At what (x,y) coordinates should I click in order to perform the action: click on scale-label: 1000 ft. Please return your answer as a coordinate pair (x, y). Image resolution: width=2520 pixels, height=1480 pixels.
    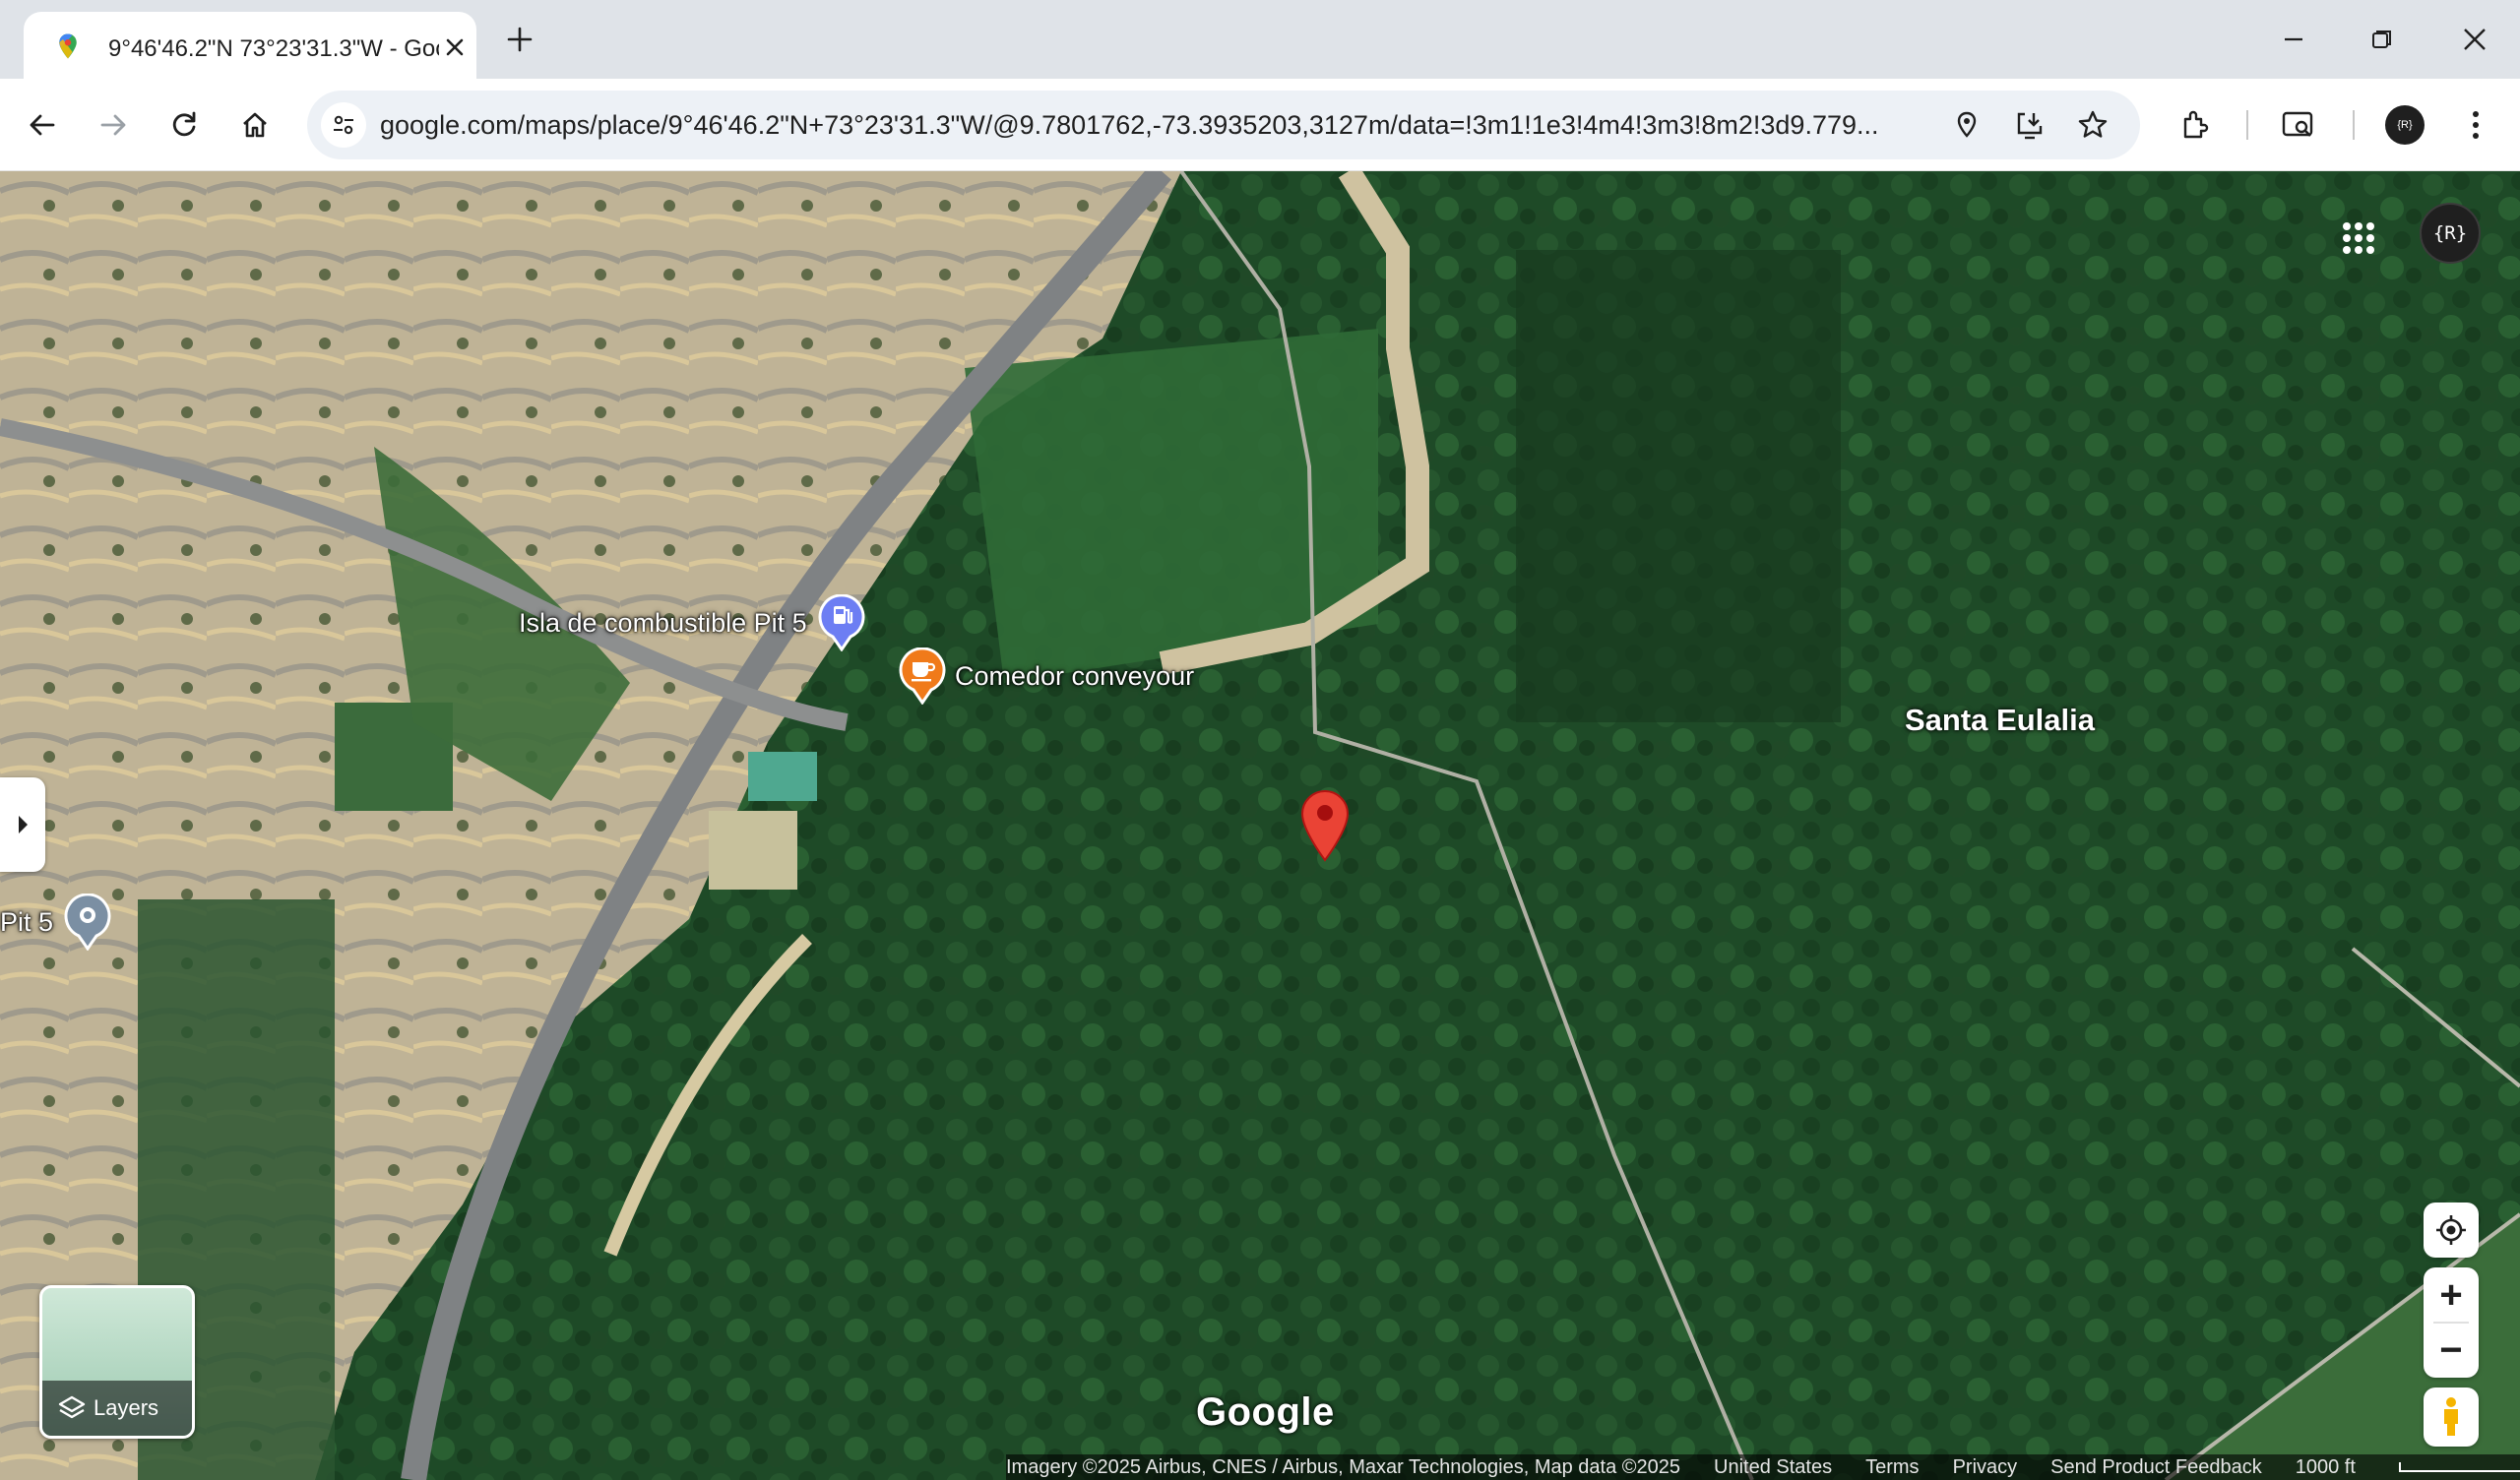
    Looking at the image, I should click on (2325, 1466).